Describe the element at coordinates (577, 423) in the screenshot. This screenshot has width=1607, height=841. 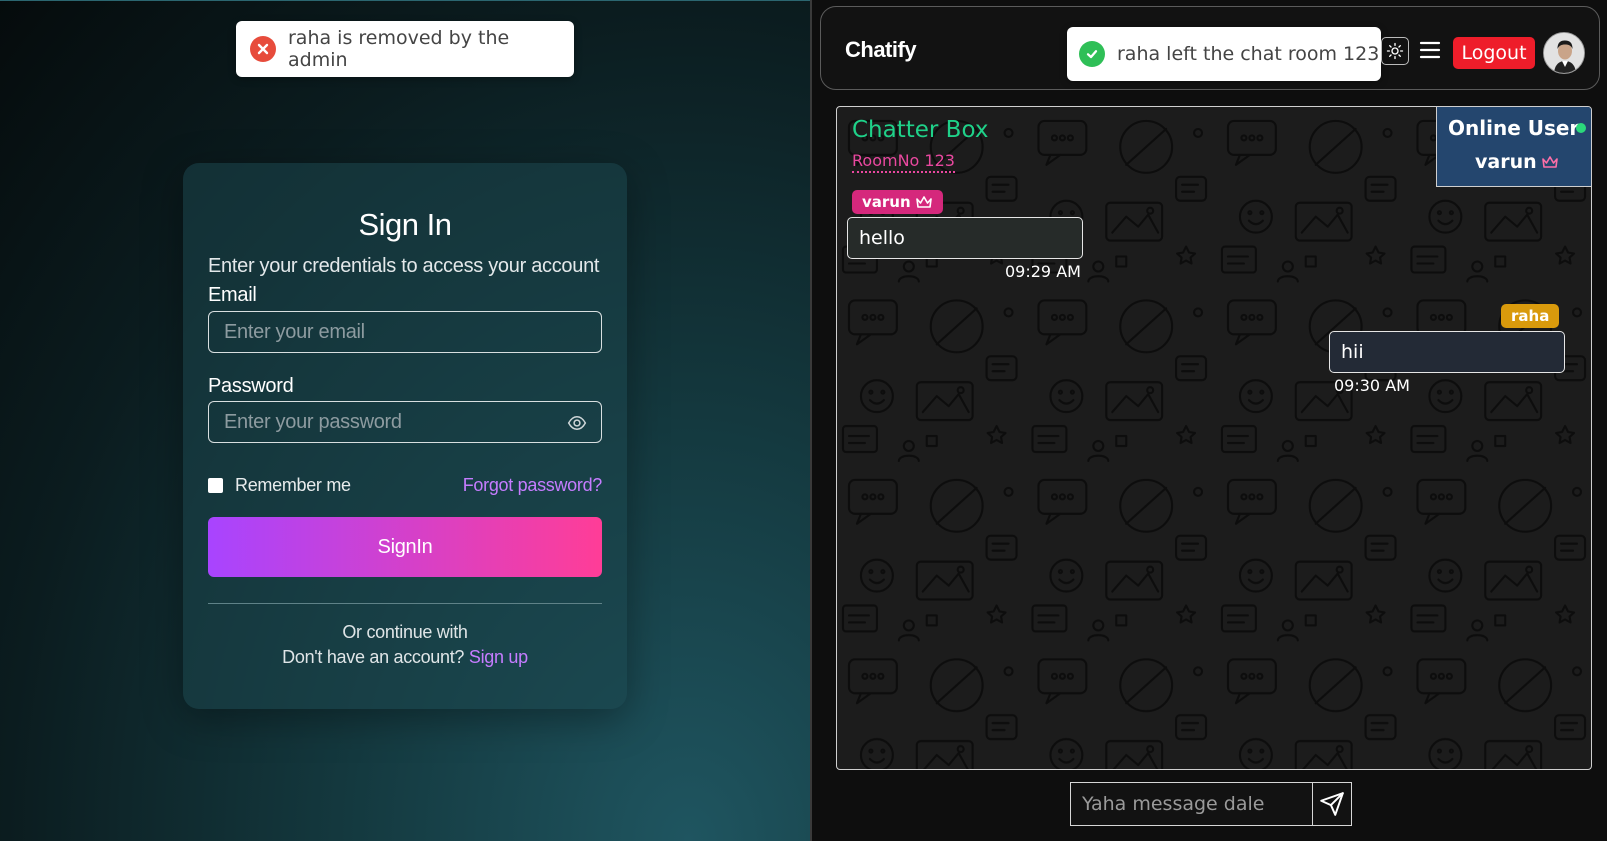
I see `eye-icon` at that location.